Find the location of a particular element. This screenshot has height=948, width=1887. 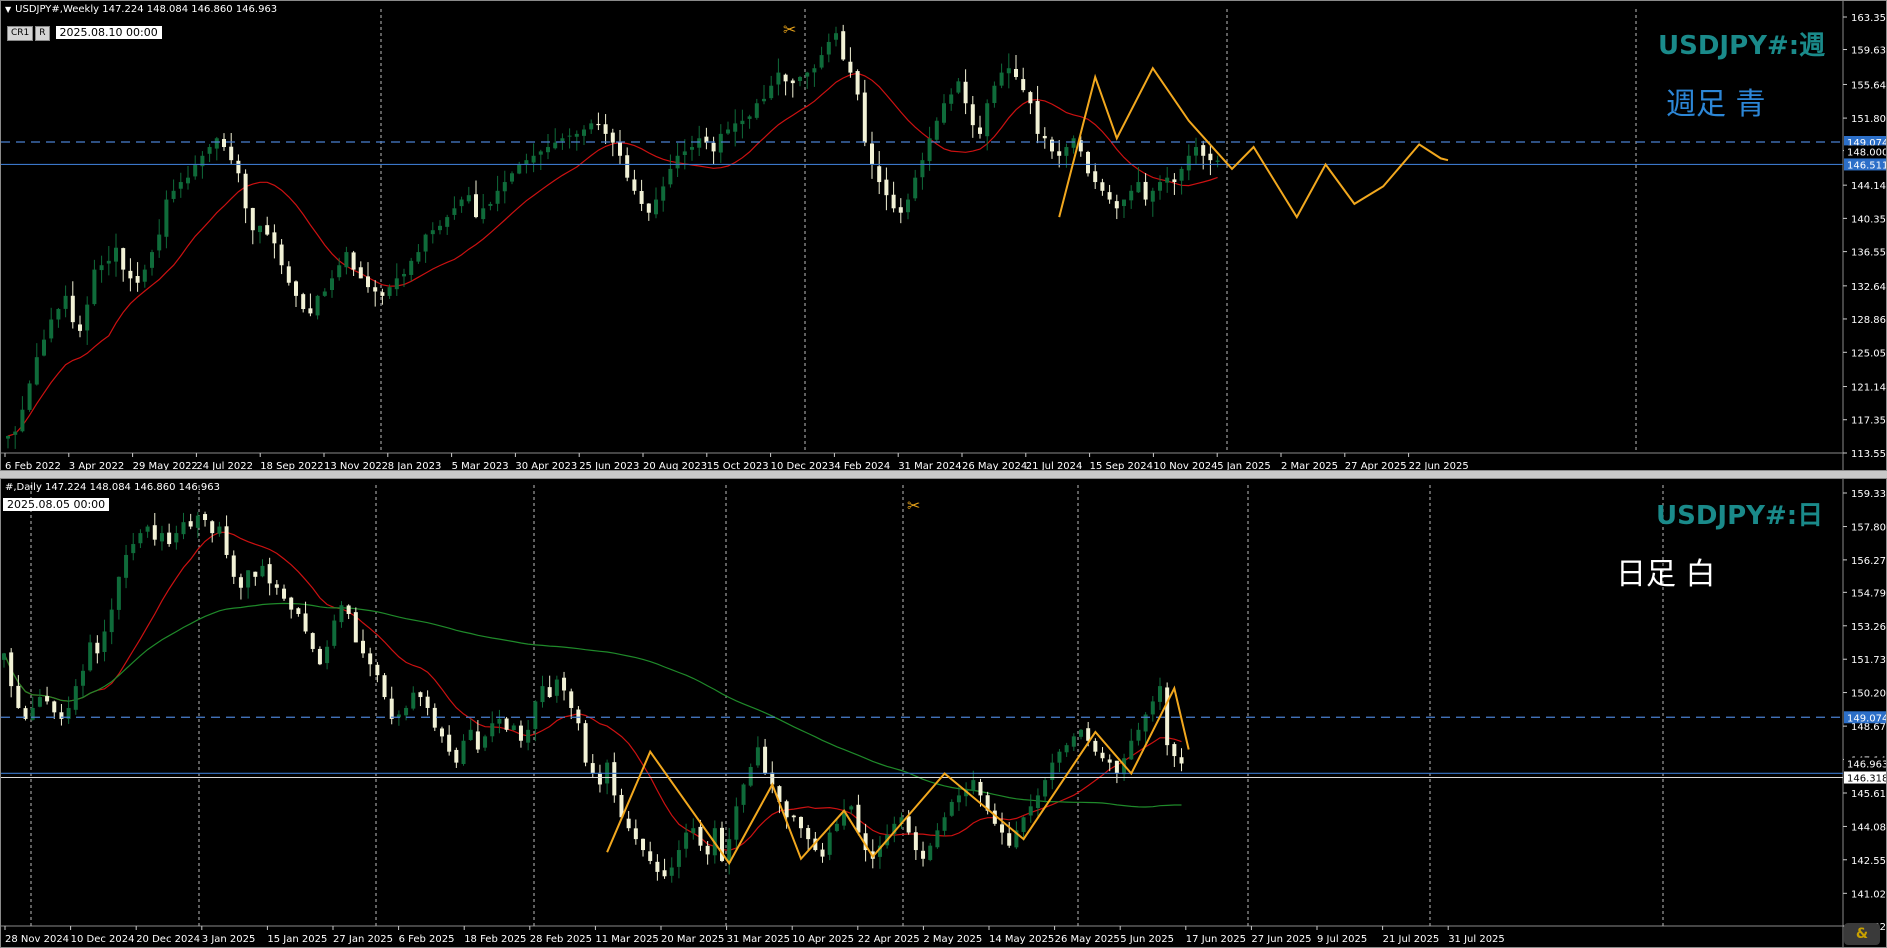

time-tick-label: 11 Mar 2025 is located at coordinates (626, 939).